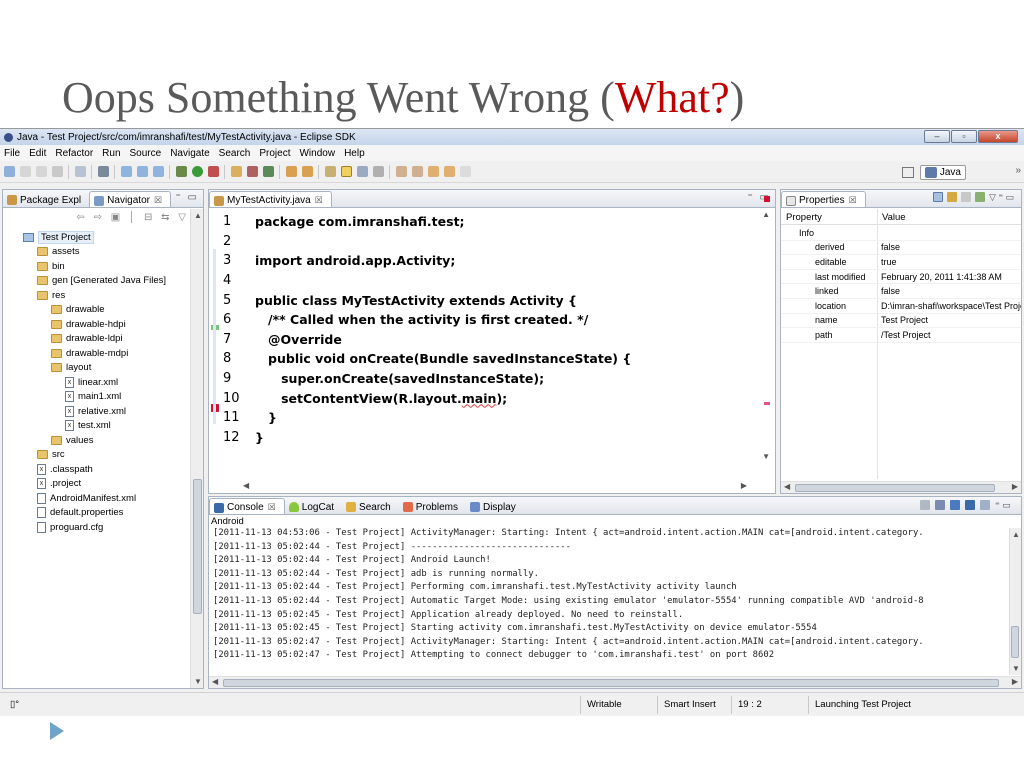  What do you see at coordinates (370, 506) in the screenshot?
I see `tab-search: Search` at bounding box center [370, 506].